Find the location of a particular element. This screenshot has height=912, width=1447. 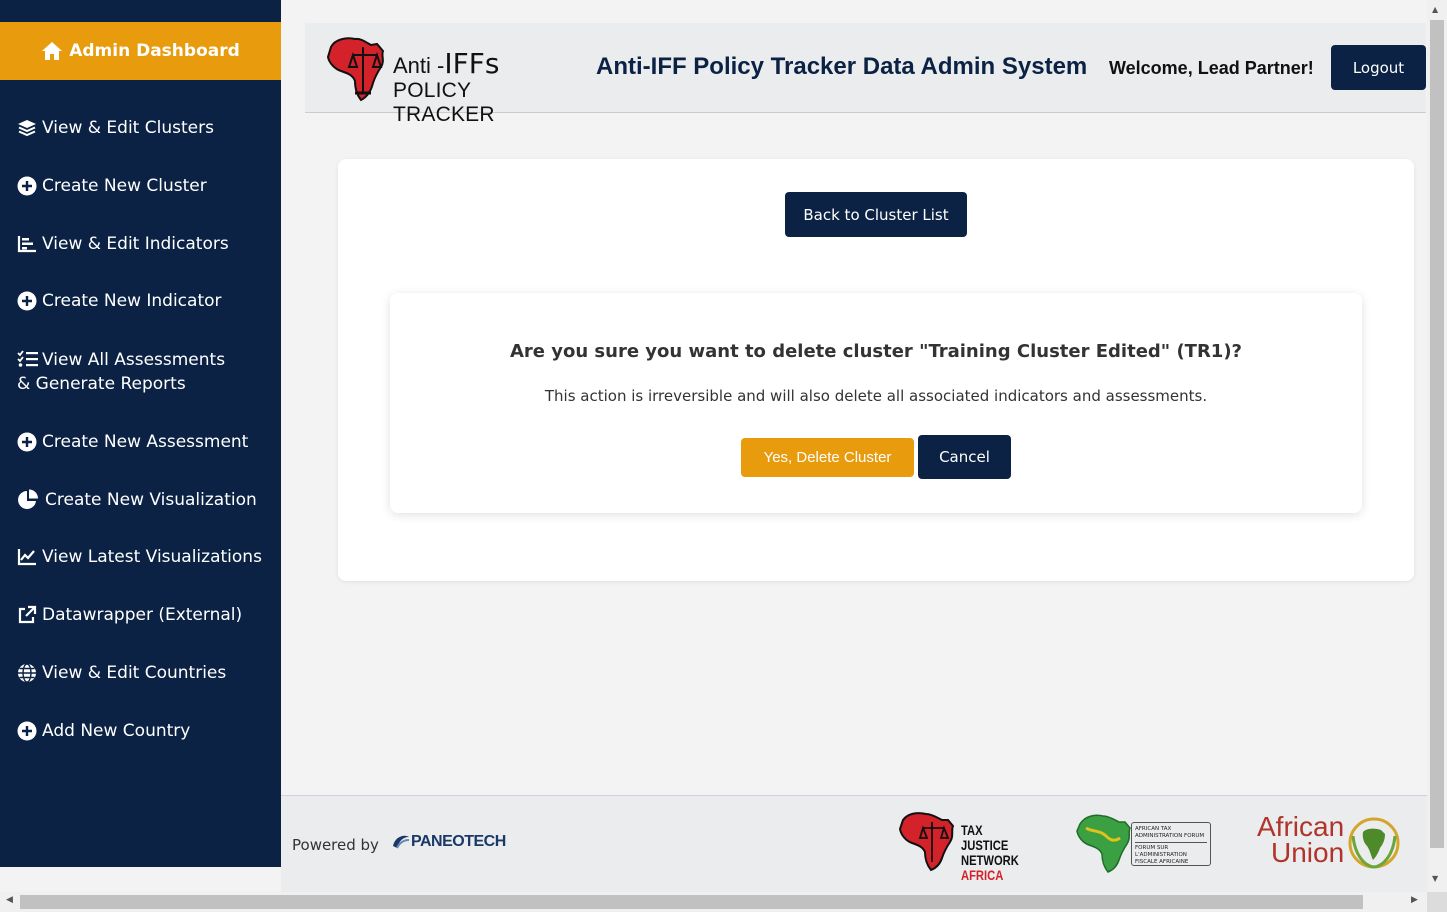

sidebar-item-view-edit-clusters: View & Edit Clusters is located at coordinates (140, 128).